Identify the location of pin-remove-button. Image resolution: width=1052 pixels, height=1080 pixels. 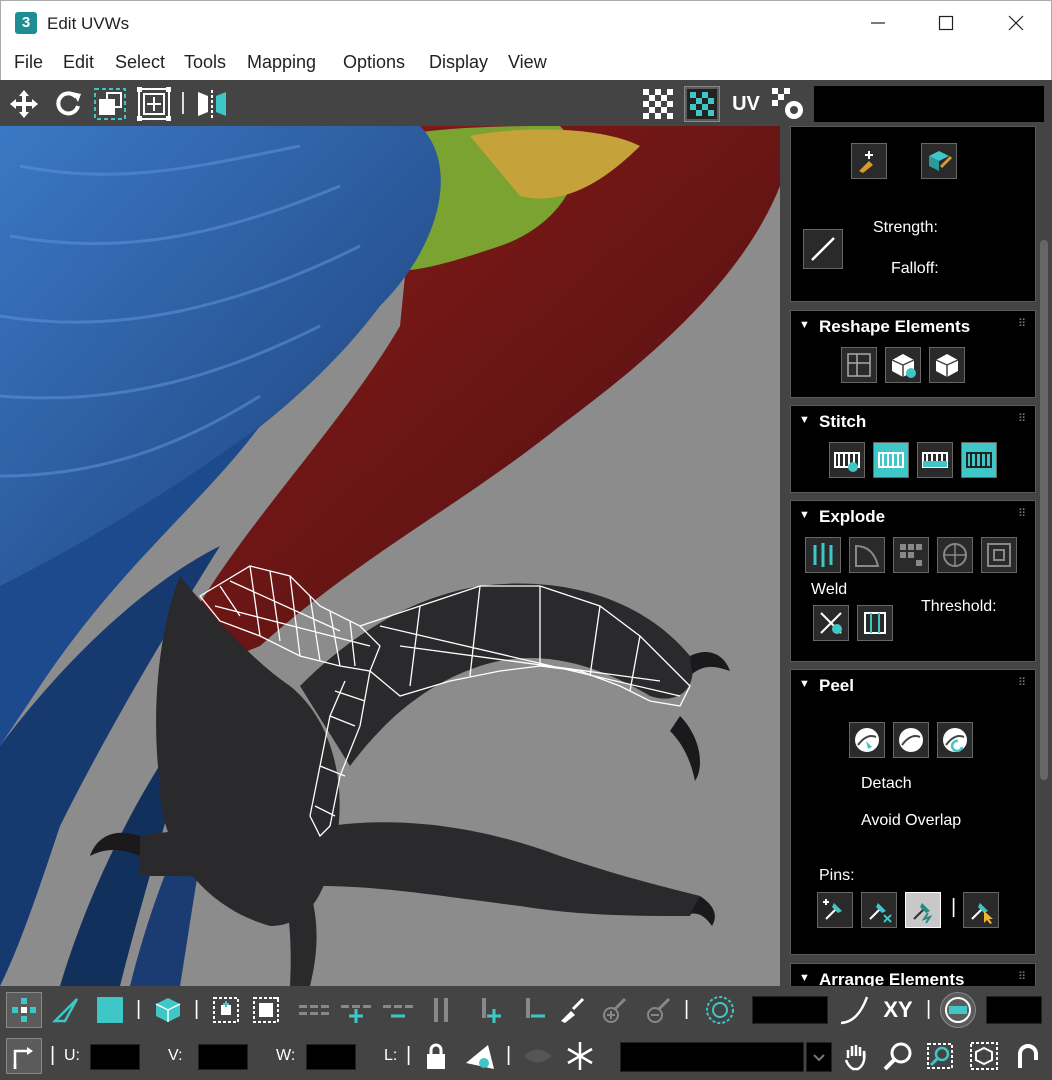
(879, 910).